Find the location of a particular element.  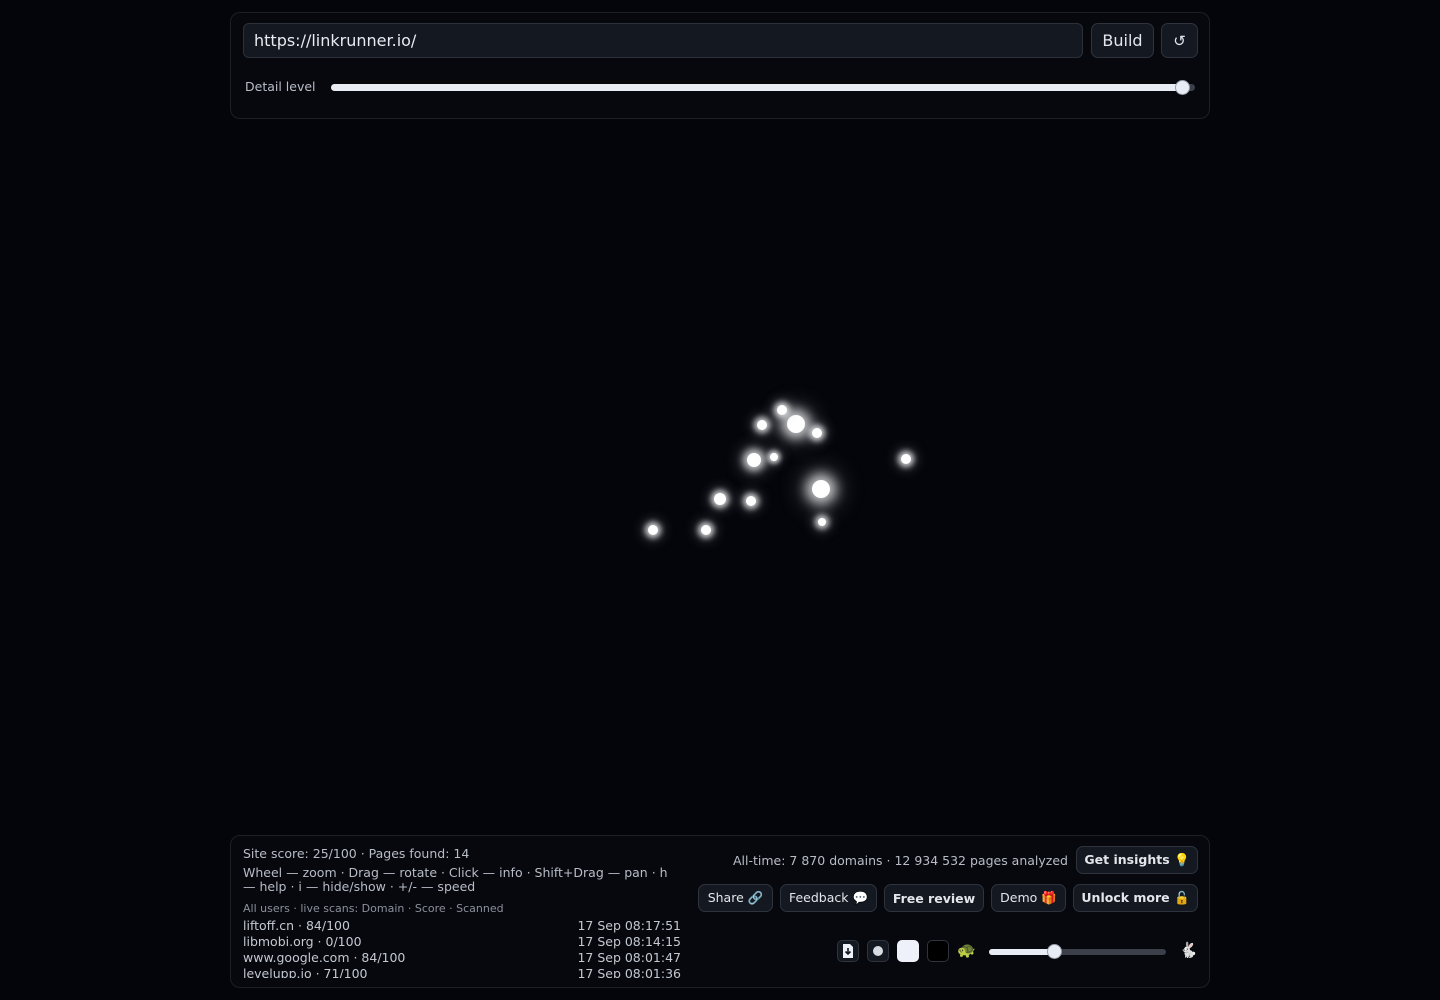

list-item: www.google.com · 84/100 17 Sep 08:01:47 is located at coordinates (462, 958).